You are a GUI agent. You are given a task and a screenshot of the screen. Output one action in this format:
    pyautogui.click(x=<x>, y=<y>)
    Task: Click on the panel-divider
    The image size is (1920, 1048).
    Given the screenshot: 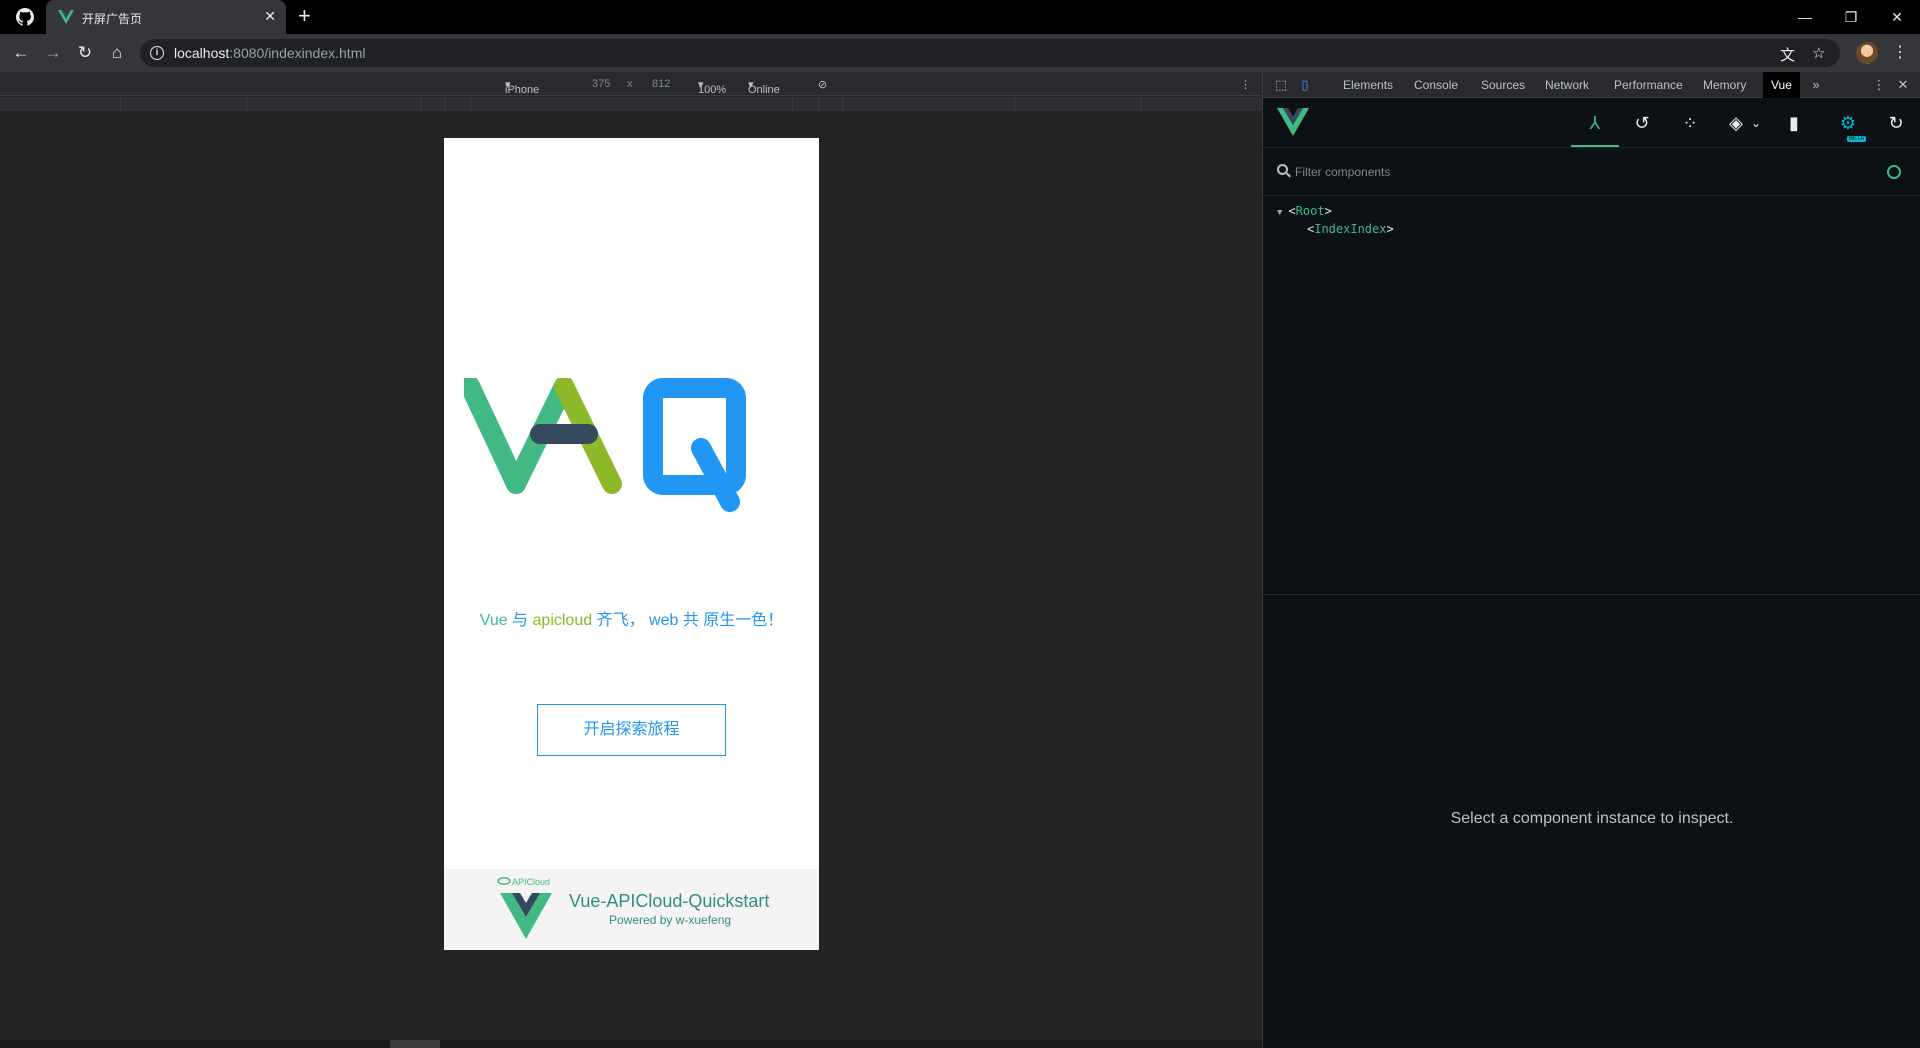 What is the action you would take?
    pyautogui.click(x=1591, y=594)
    